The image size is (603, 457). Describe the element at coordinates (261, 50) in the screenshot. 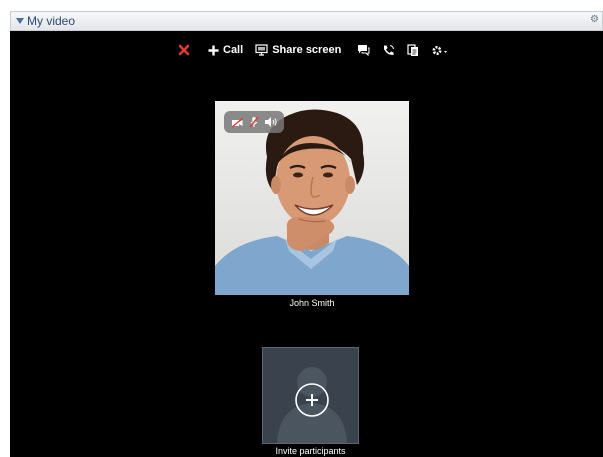

I see `monitor-icon` at that location.